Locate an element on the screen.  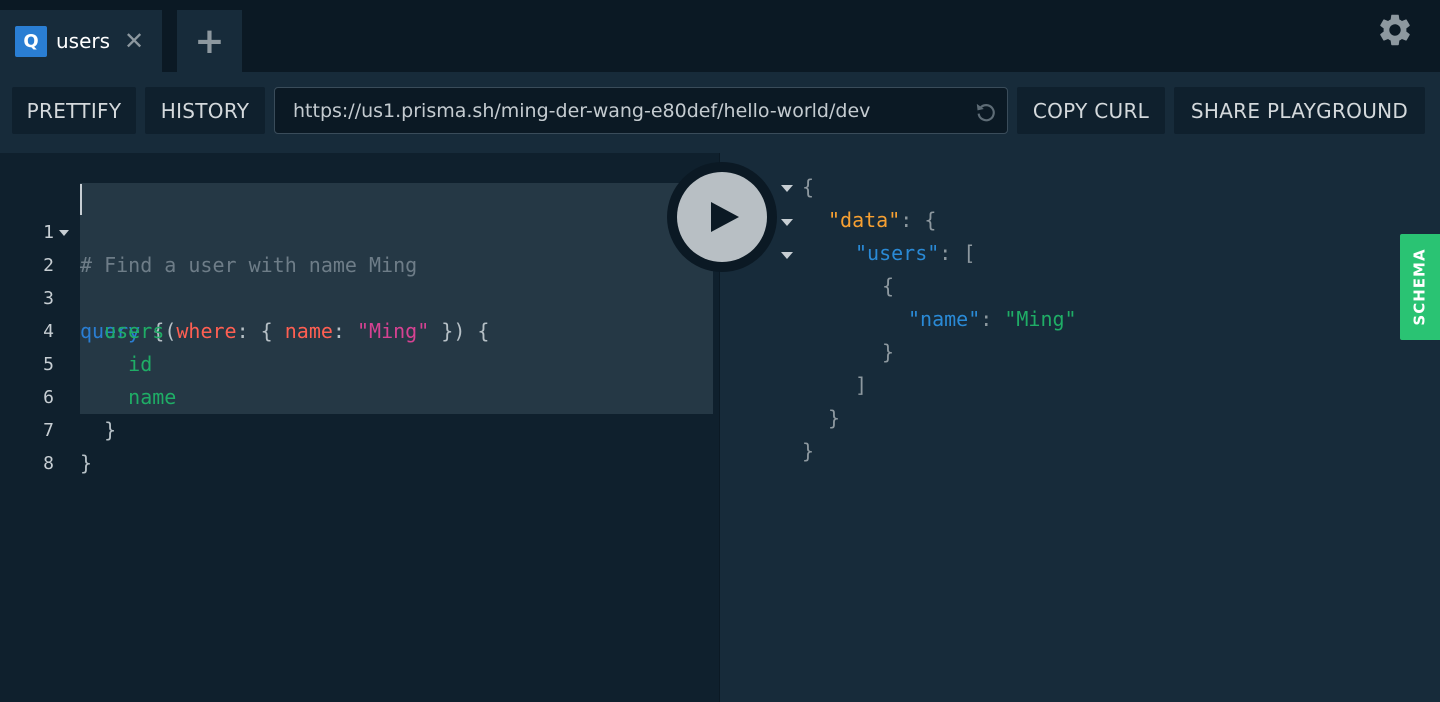
text-cursor is located at coordinates (81, 199).